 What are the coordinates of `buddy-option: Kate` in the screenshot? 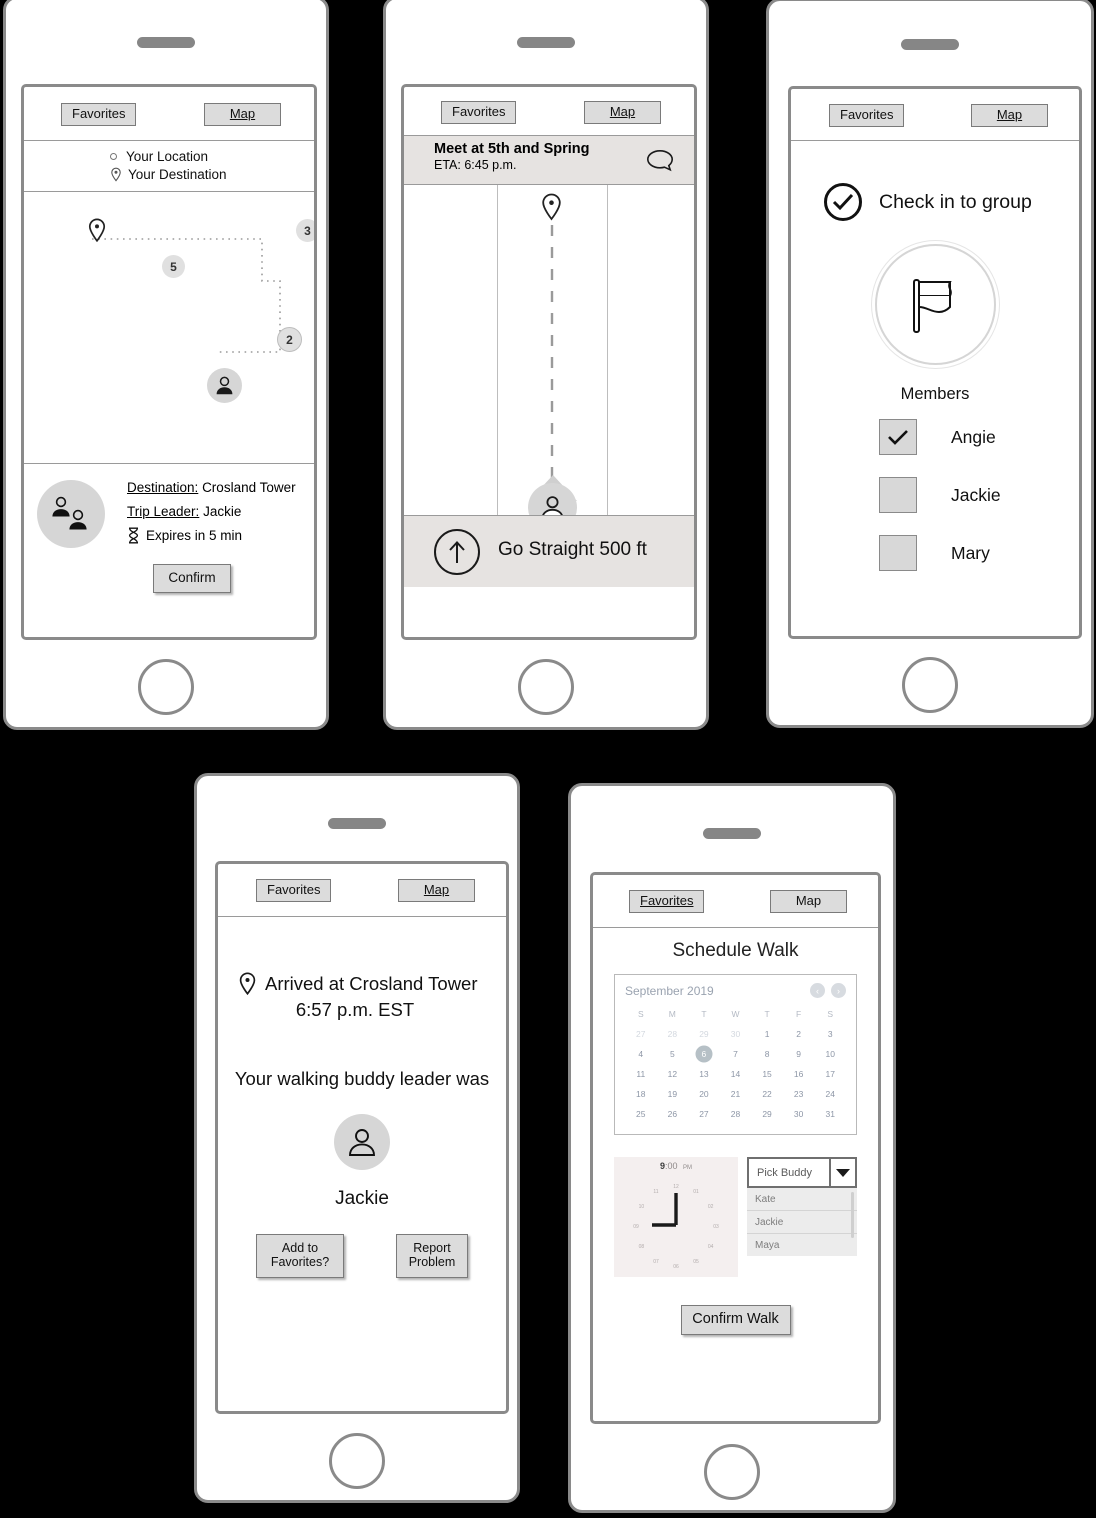 It's located at (802, 1199).